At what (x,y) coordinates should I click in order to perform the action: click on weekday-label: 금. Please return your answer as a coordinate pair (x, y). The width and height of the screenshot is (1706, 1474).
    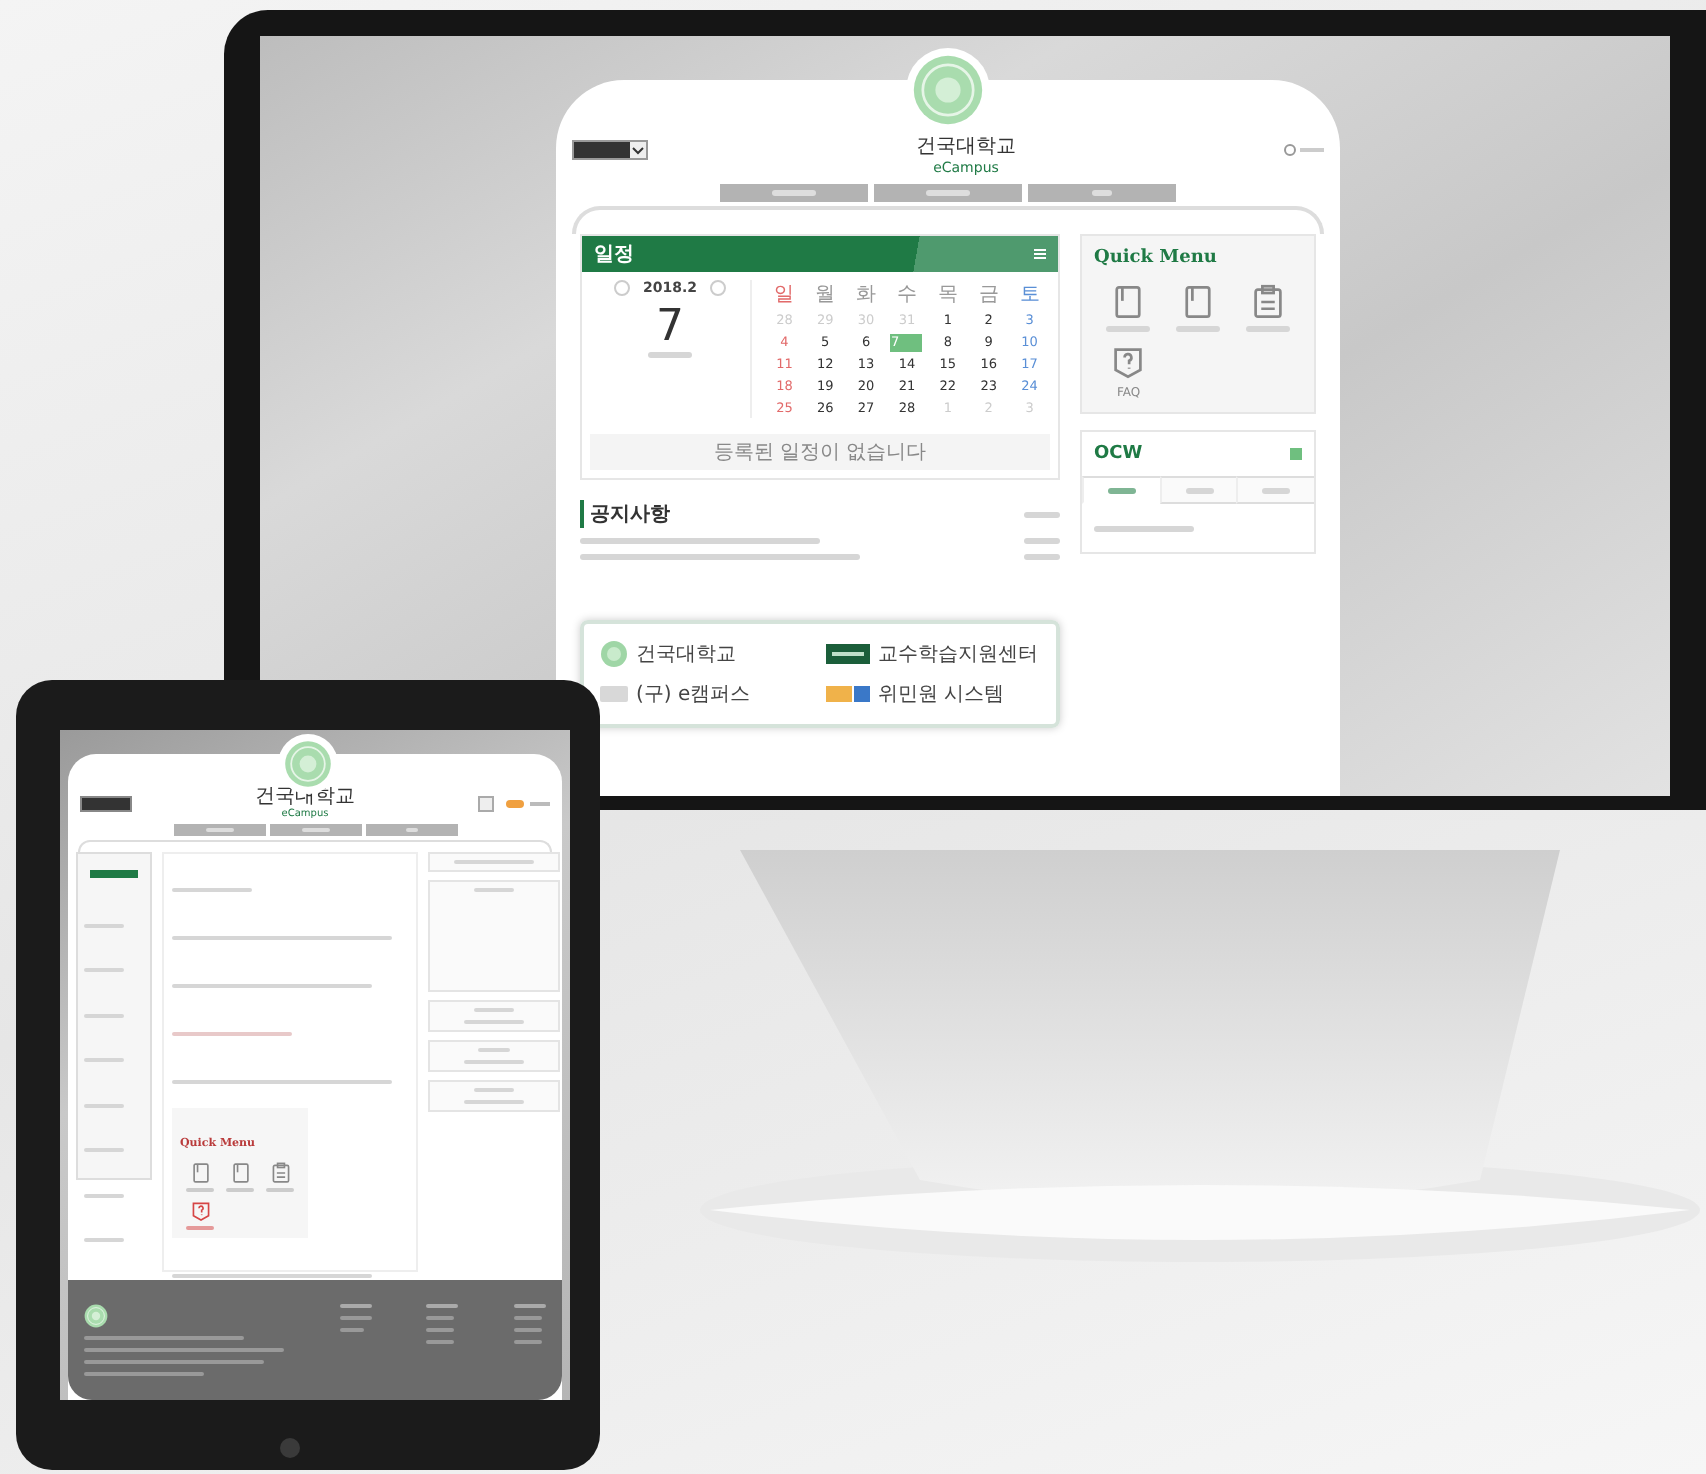
    Looking at the image, I should click on (988, 295).